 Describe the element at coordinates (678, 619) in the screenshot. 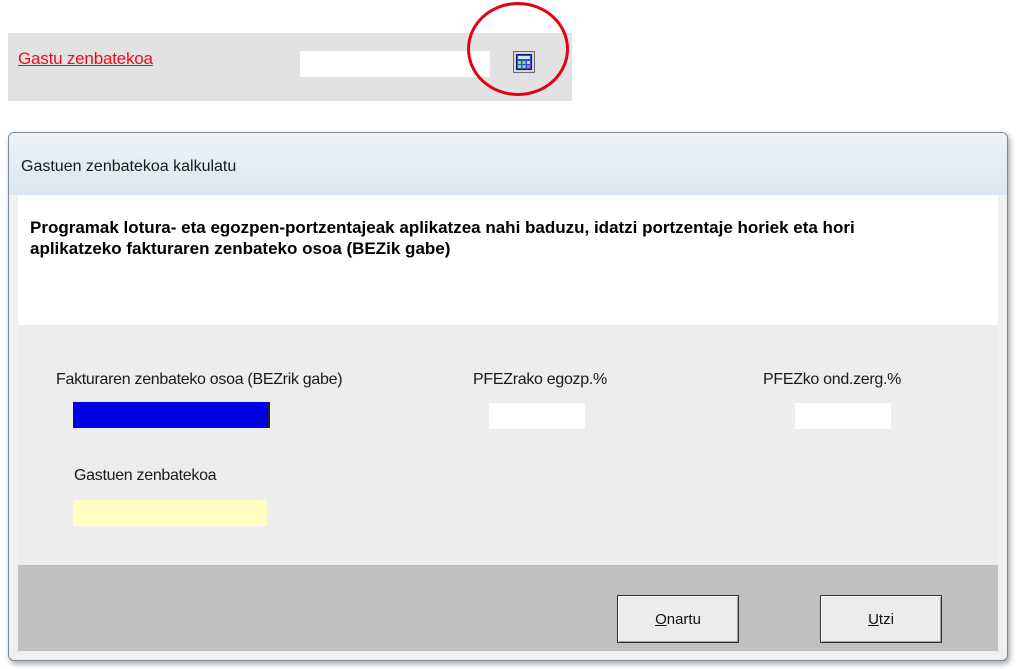

I see `accept-button: Onartu` at that location.